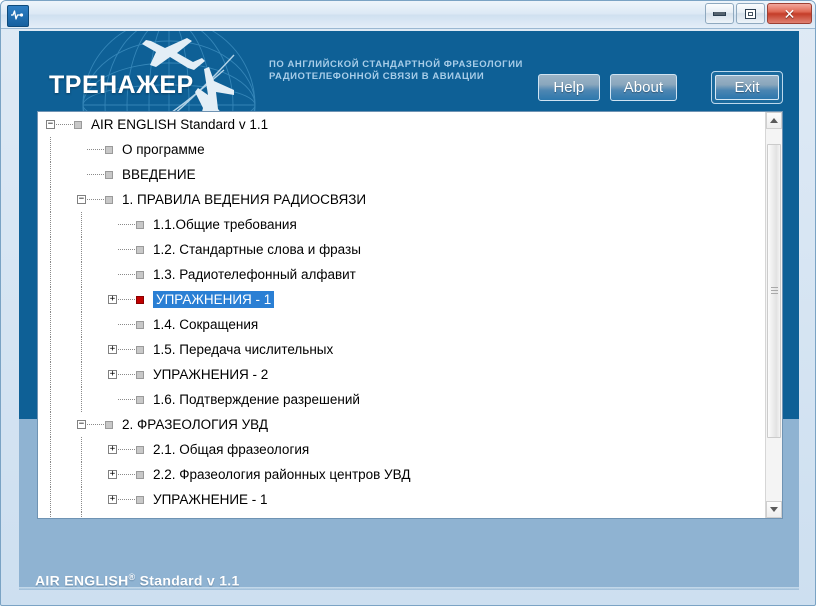 The image size is (816, 606). I want to click on tree-item-label: УПРАЖНЕНИЯ - 2, so click(211, 374).